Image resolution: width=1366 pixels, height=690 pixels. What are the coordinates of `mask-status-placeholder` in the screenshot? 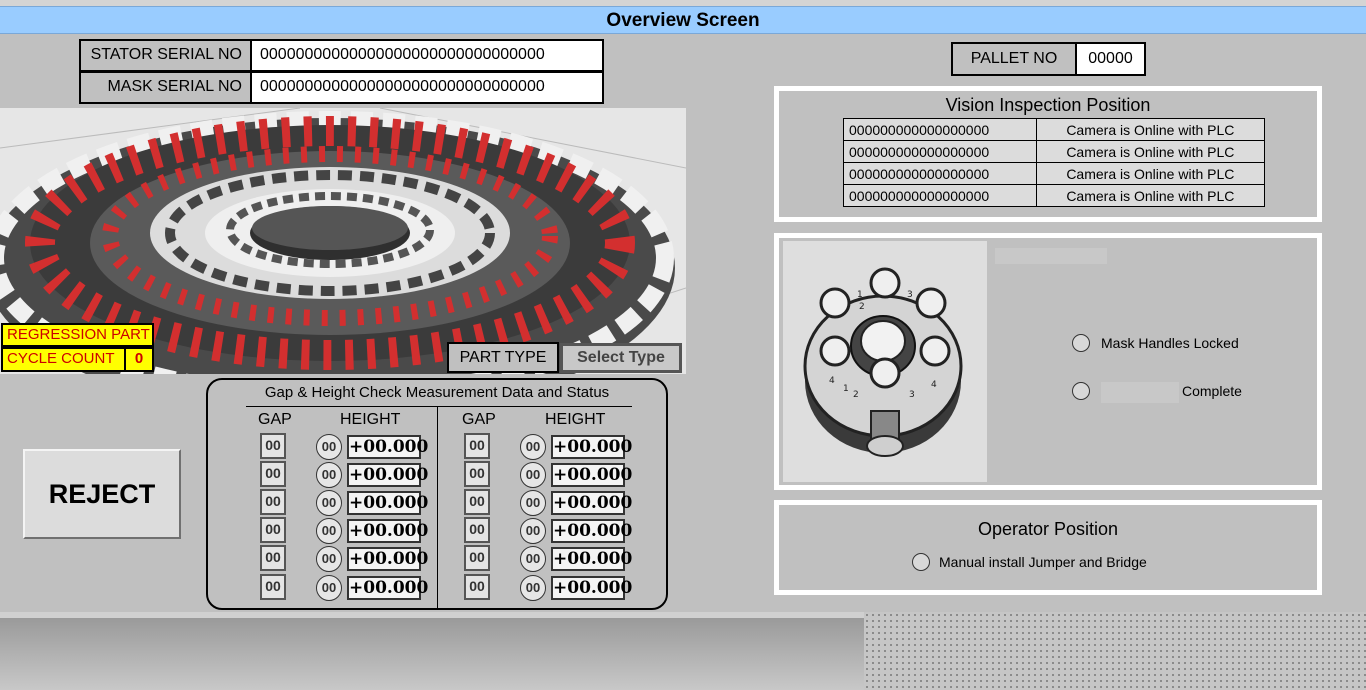 It's located at (1051, 256).